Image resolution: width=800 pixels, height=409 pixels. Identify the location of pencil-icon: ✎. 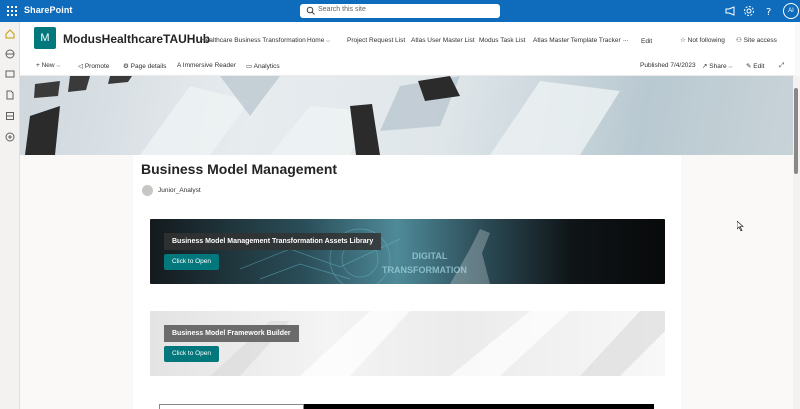
(749, 66).